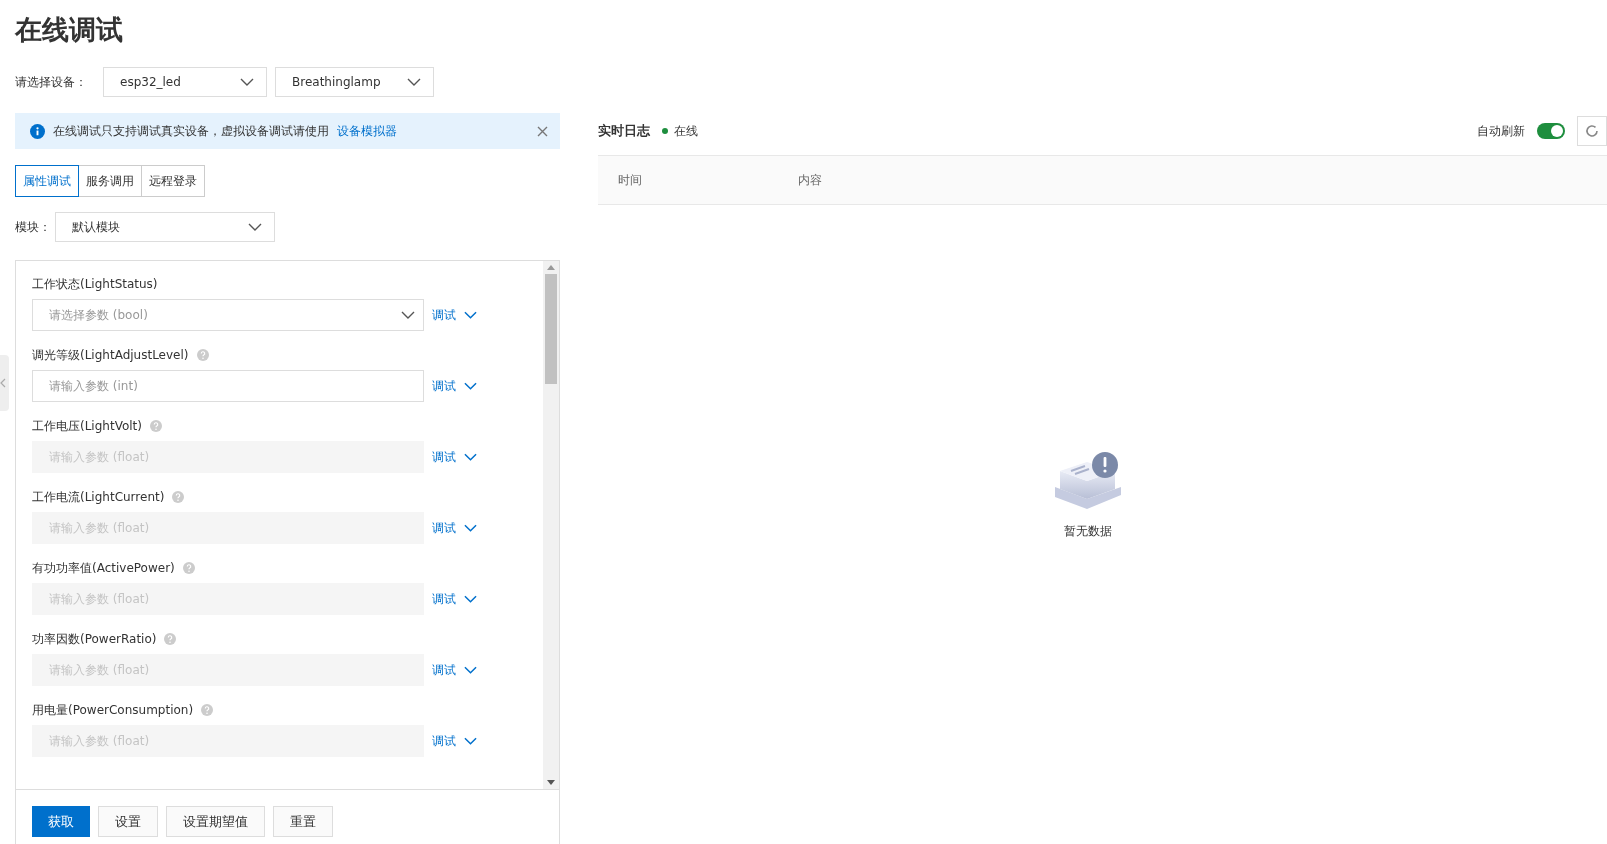 This screenshot has width=1607, height=844. Describe the element at coordinates (87, 426) in the screenshot. I see `property-label: 工作电压(LightVolt)` at that location.